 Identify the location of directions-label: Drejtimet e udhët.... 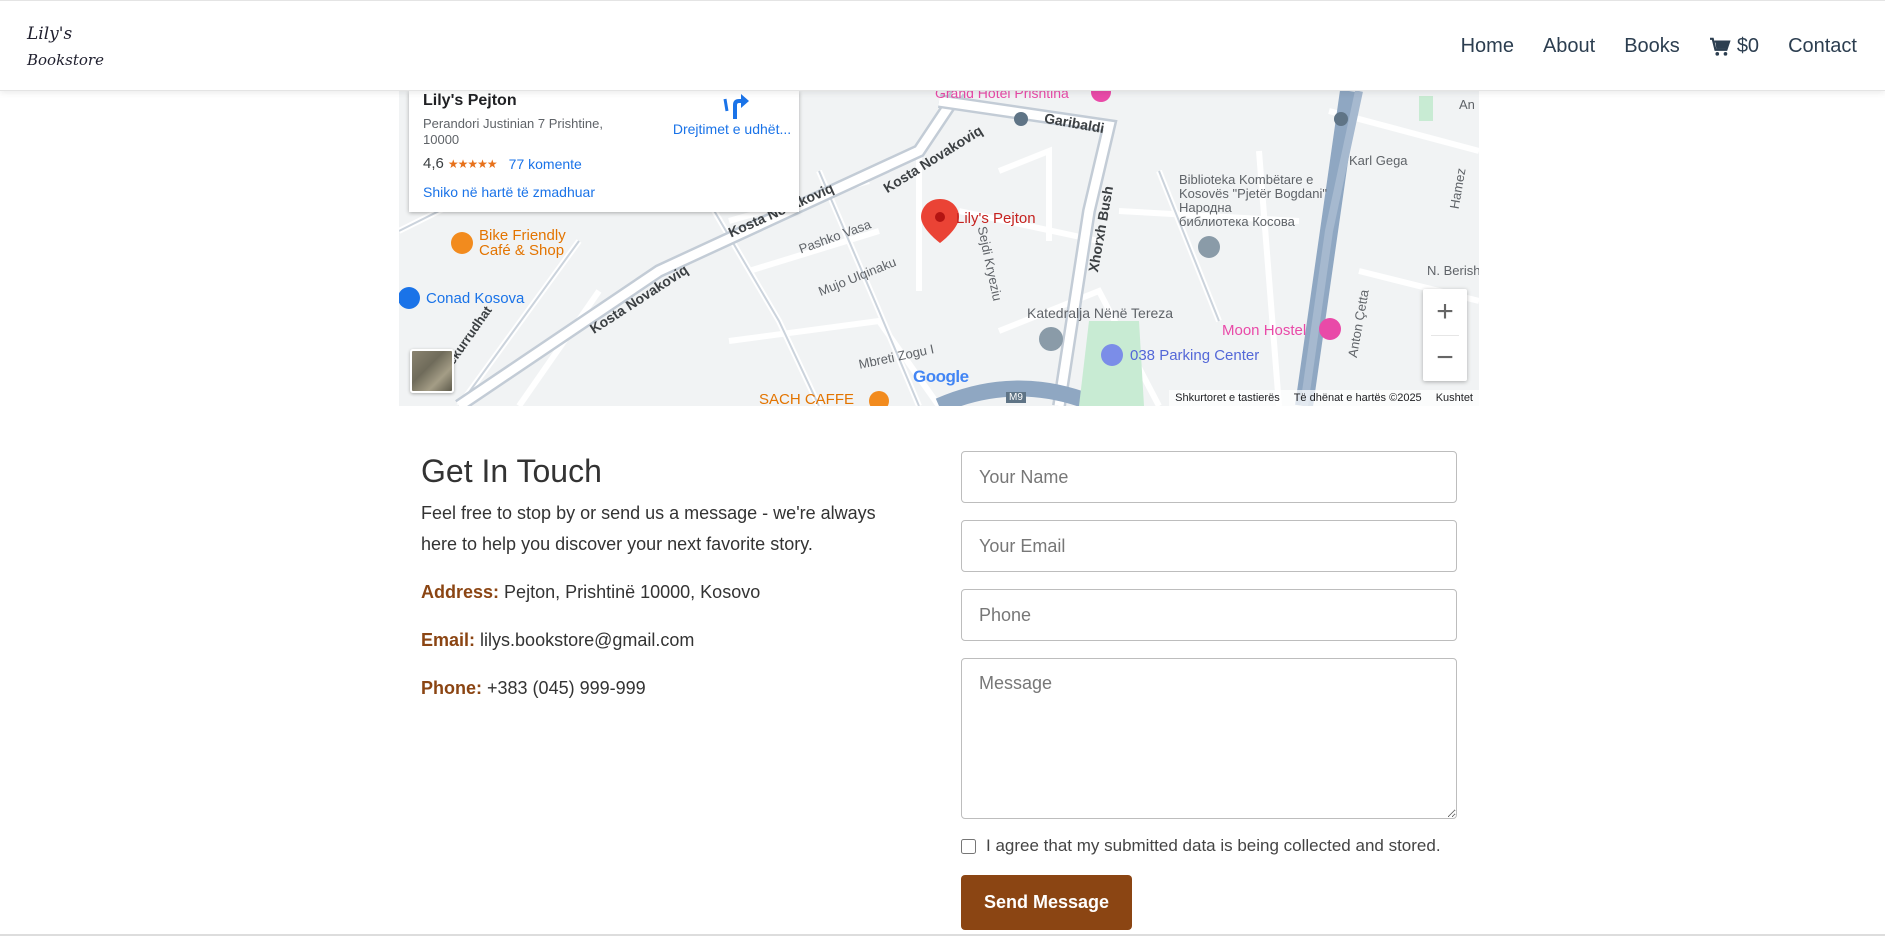
(732, 129).